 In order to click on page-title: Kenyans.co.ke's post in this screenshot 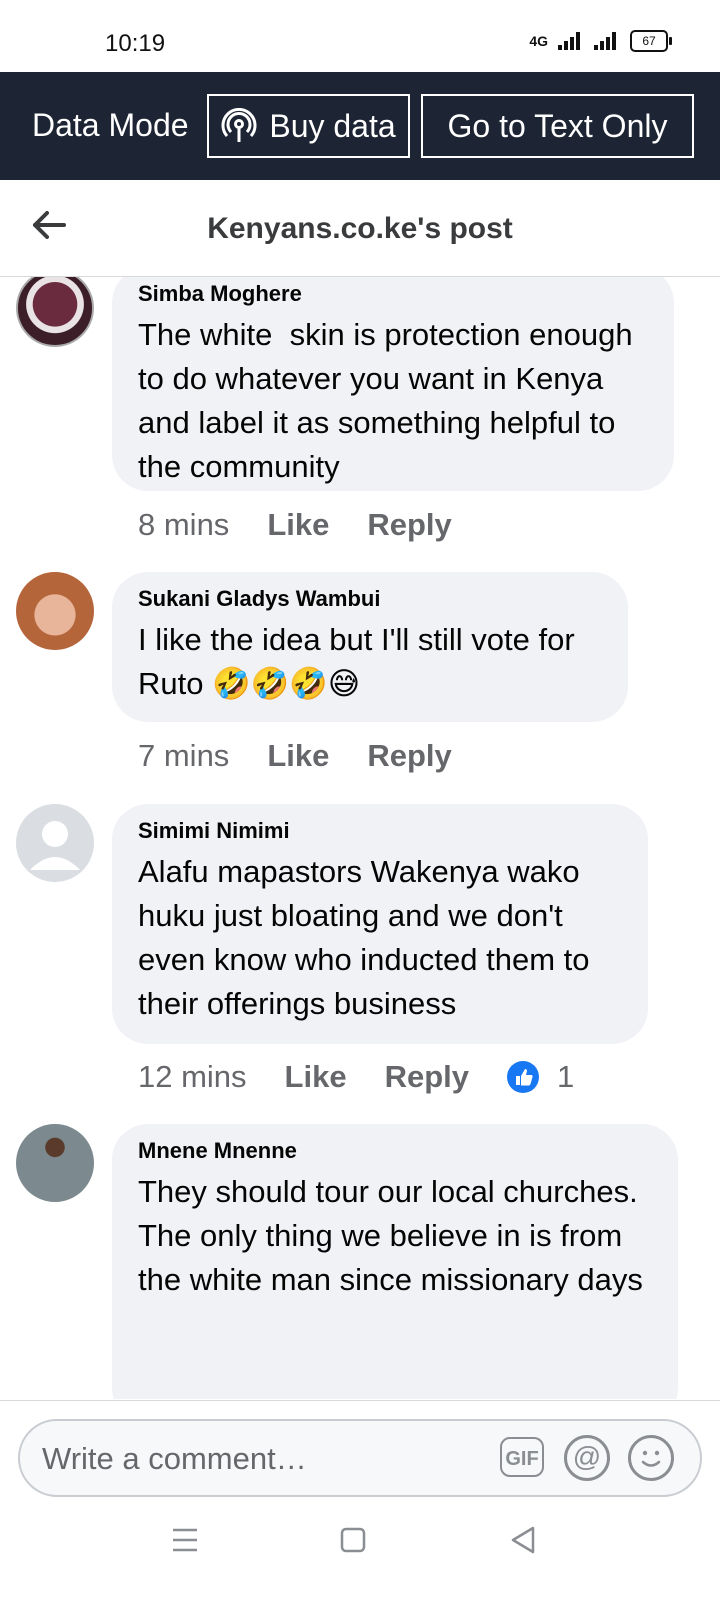, I will do `click(360, 228)`.